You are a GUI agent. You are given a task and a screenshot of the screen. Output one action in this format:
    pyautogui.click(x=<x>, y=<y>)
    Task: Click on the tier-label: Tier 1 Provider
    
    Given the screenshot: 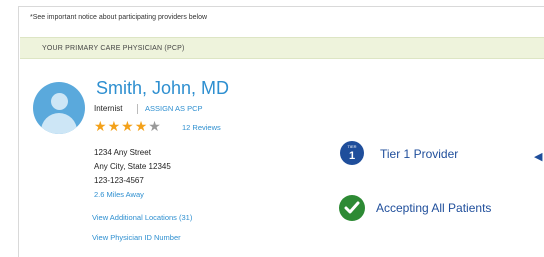 What is the action you would take?
    pyautogui.click(x=419, y=154)
    